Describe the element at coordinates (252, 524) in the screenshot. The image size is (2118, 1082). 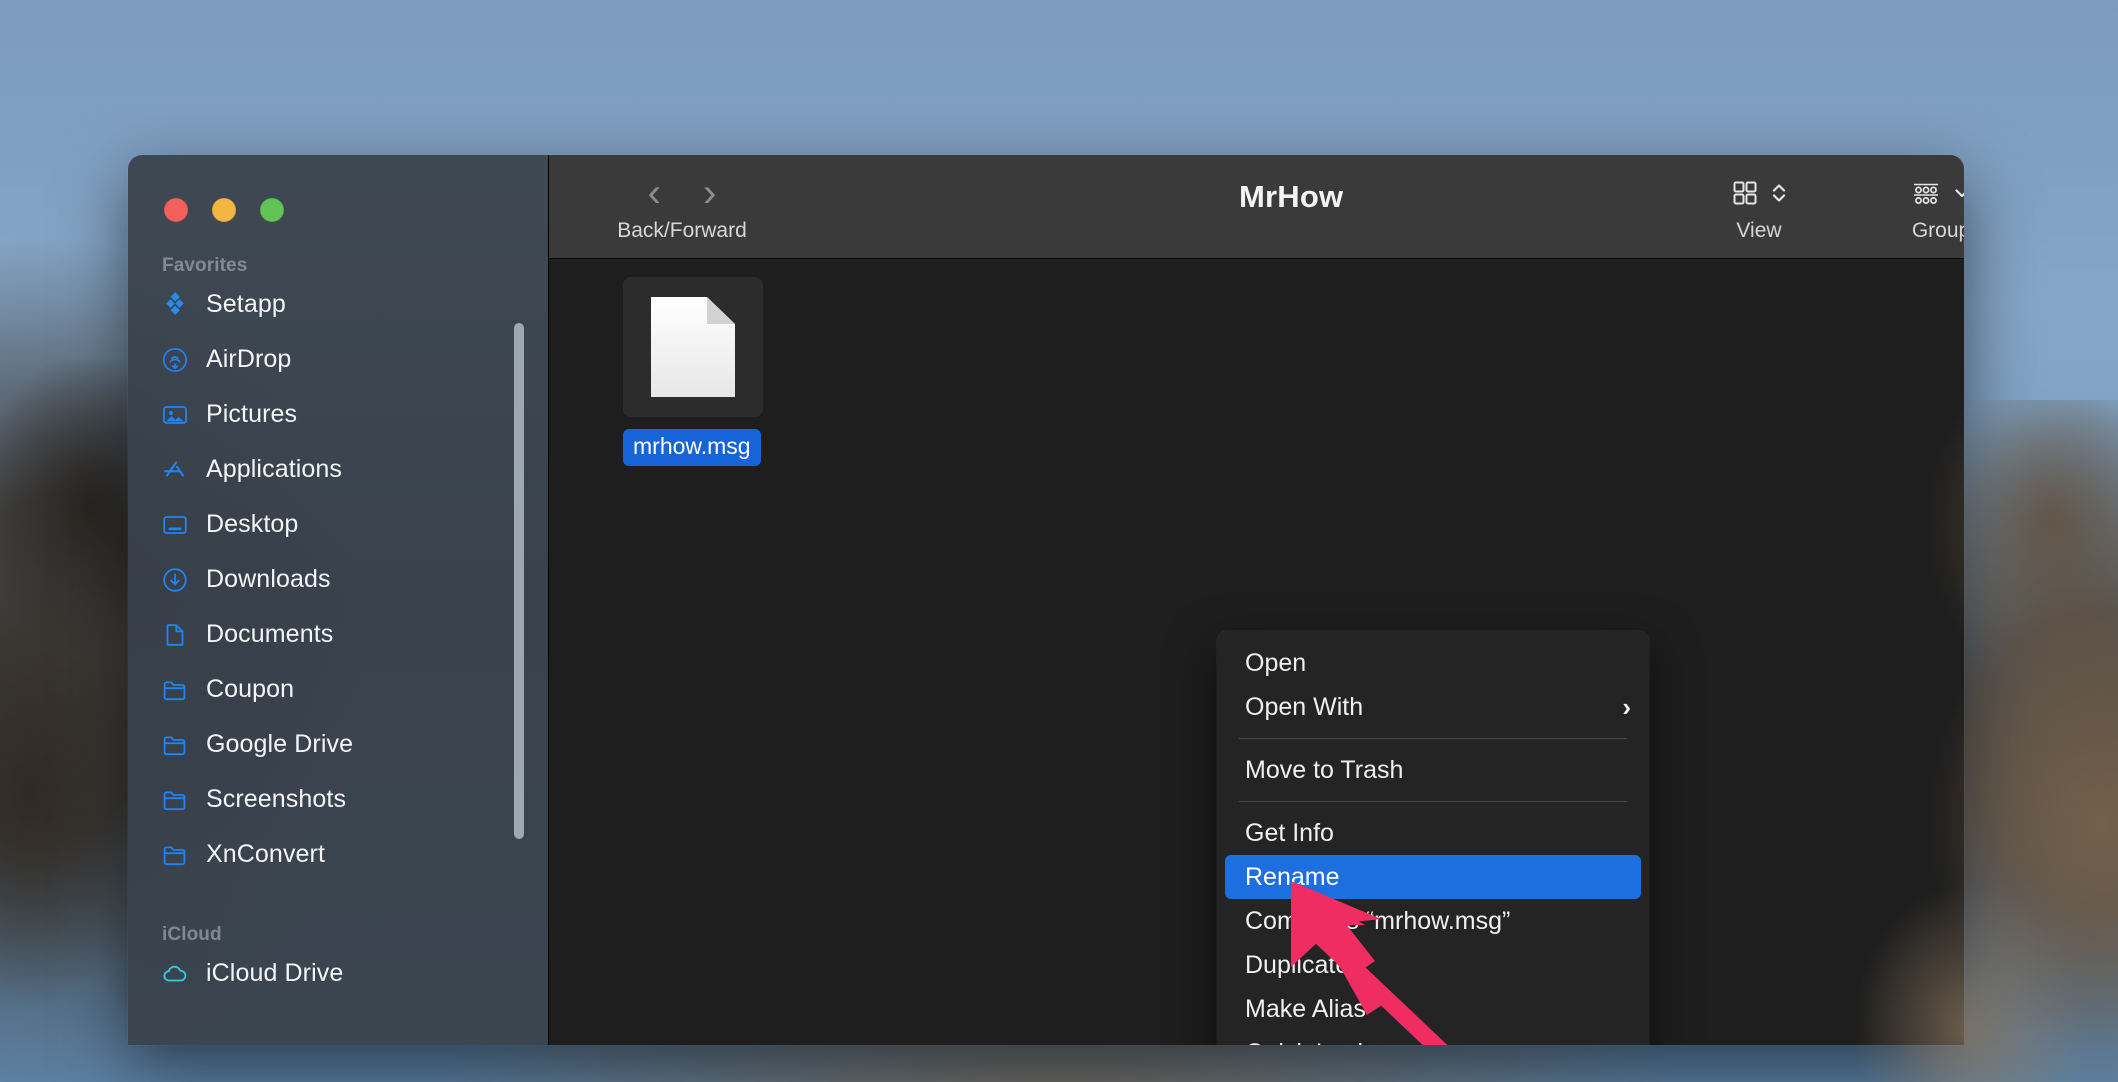
I see `sidebar-item-label: Desktop` at that location.